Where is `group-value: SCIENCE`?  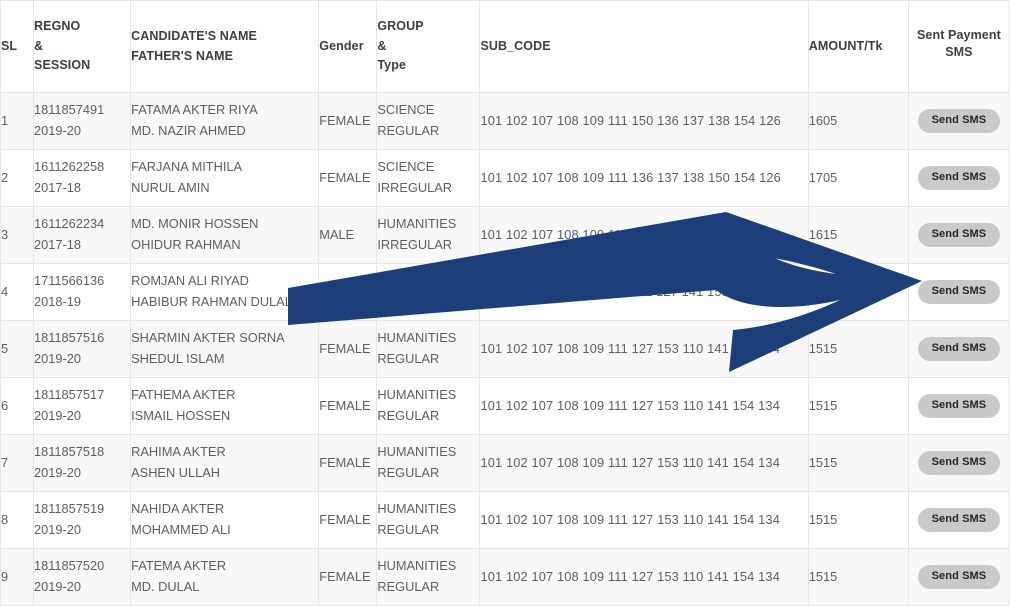 group-value: SCIENCE is located at coordinates (406, 110).